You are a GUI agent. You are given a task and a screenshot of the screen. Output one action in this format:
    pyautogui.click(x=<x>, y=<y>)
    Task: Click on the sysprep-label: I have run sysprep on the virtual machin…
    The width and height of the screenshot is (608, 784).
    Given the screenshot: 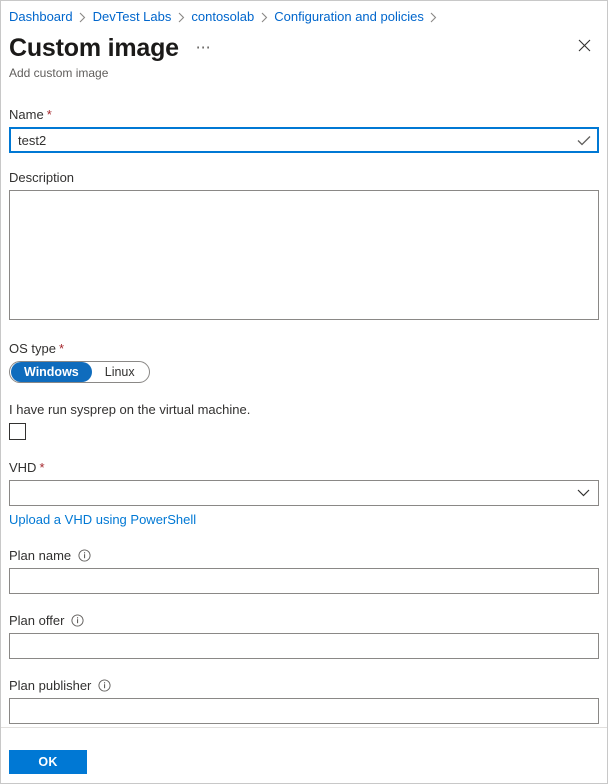 What is the action you would take?
    pyautogui.click(x=130, y=409)
    